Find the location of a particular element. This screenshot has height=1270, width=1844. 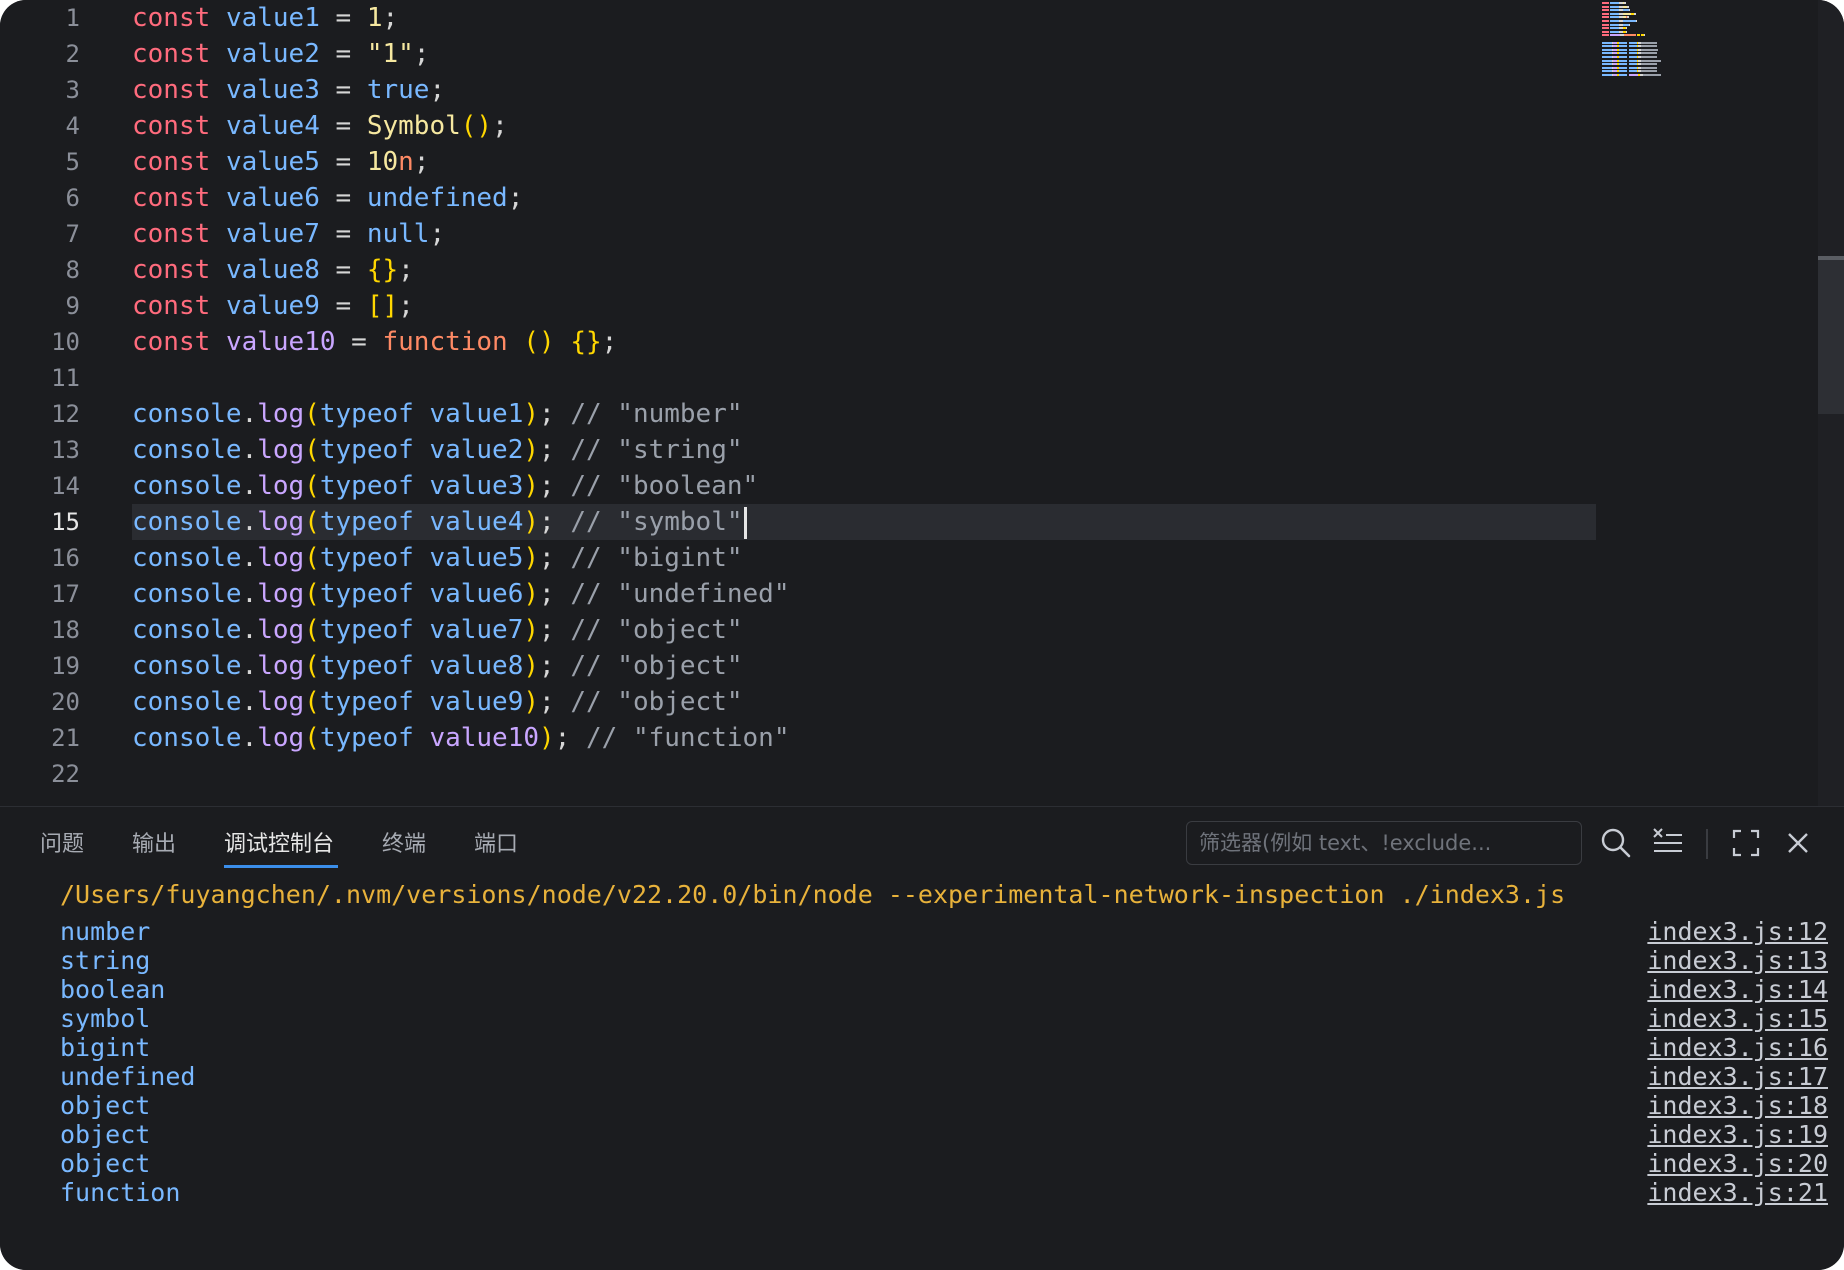

code-line: const value4 = Symbol(); is located at coordinates (320, 126).